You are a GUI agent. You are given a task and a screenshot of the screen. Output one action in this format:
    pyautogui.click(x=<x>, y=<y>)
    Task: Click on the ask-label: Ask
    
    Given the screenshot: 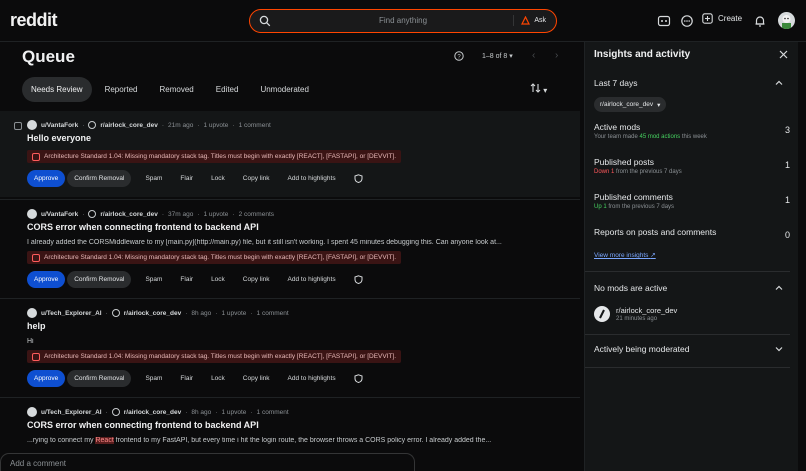 What is the action you would take?
    pyautogui.click(x=540, y=20)
    